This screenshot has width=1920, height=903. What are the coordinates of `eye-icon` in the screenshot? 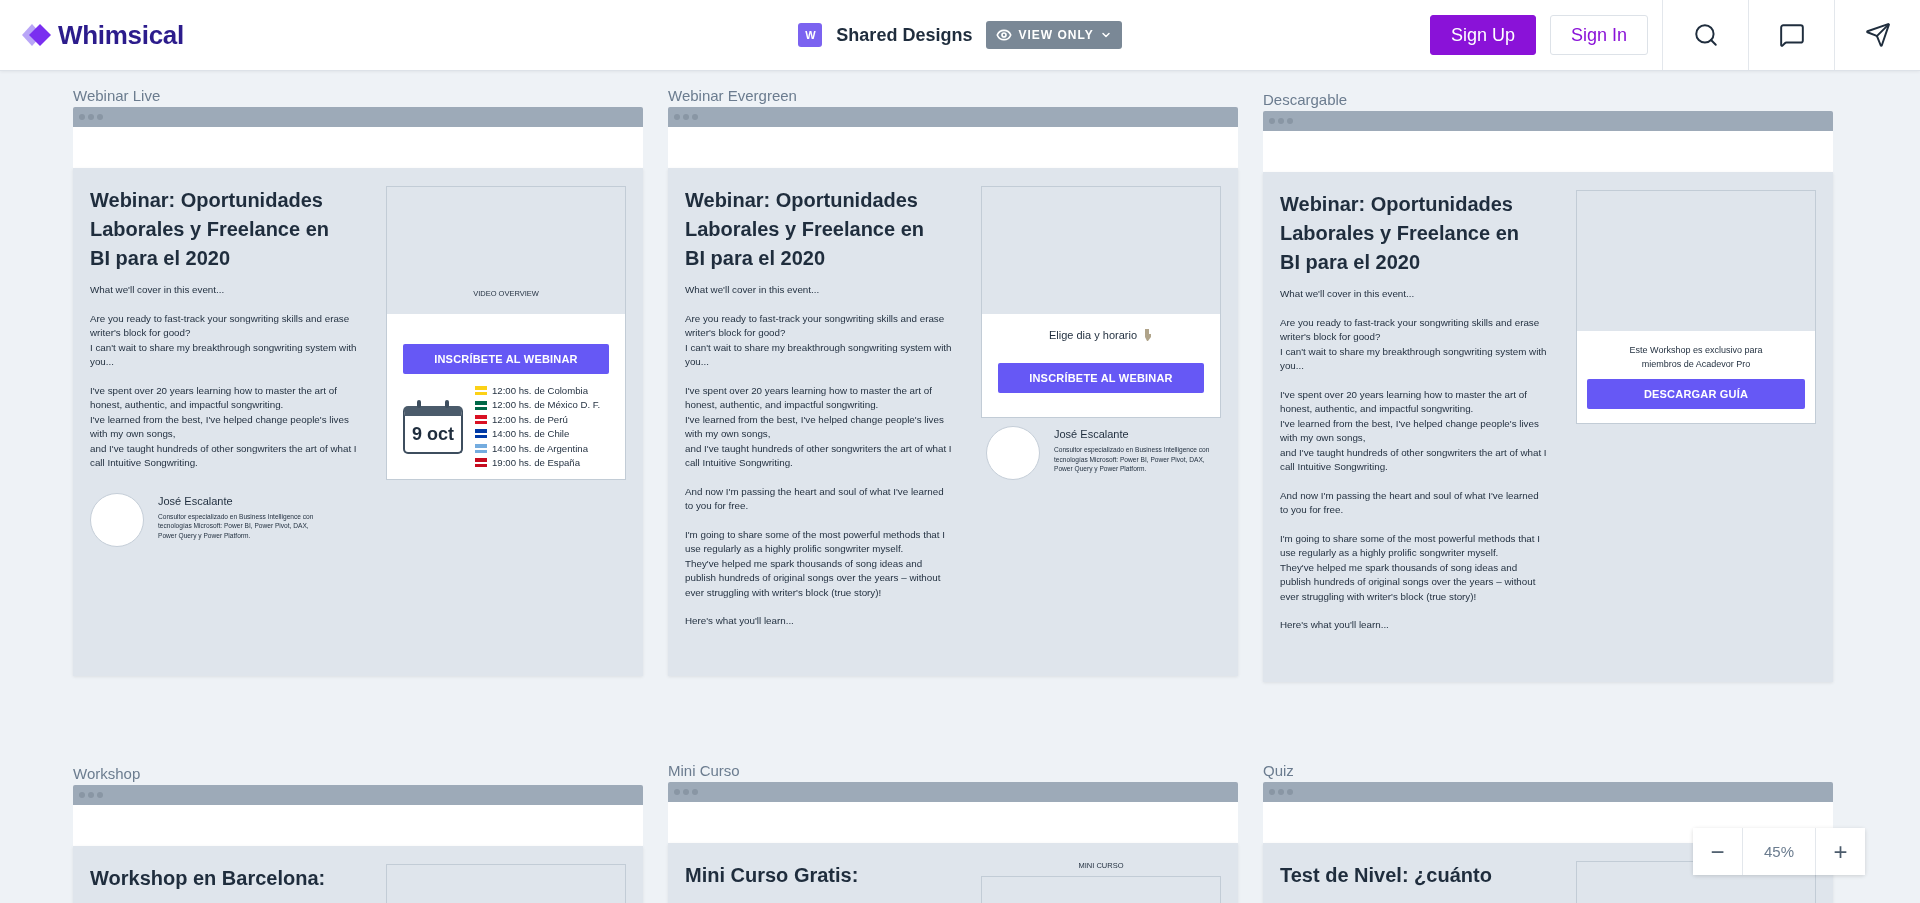 It's located at (1004, 35).